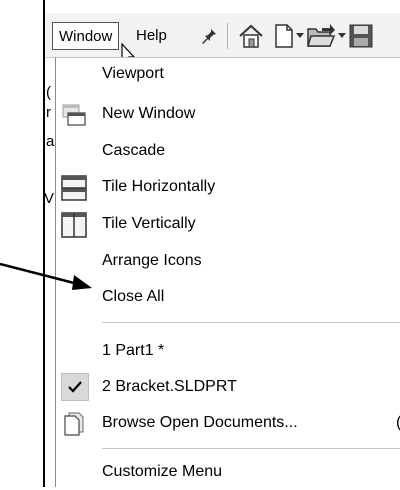 The width and height of the screenshot is (400, 490). I want to click on menu-item-browse-open-documents: Browse Open Documents... (, so click(228, 424).